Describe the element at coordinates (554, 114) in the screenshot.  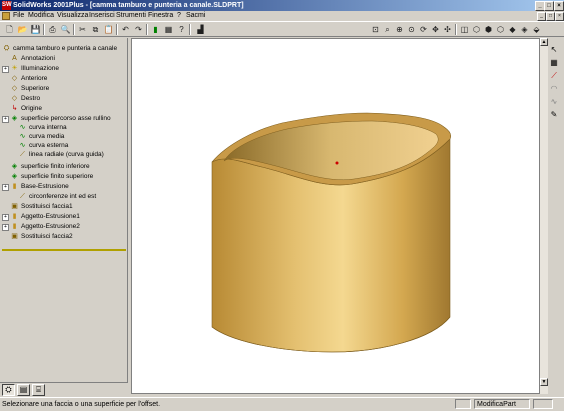
I see `pencil-icon: ✎` at that location.